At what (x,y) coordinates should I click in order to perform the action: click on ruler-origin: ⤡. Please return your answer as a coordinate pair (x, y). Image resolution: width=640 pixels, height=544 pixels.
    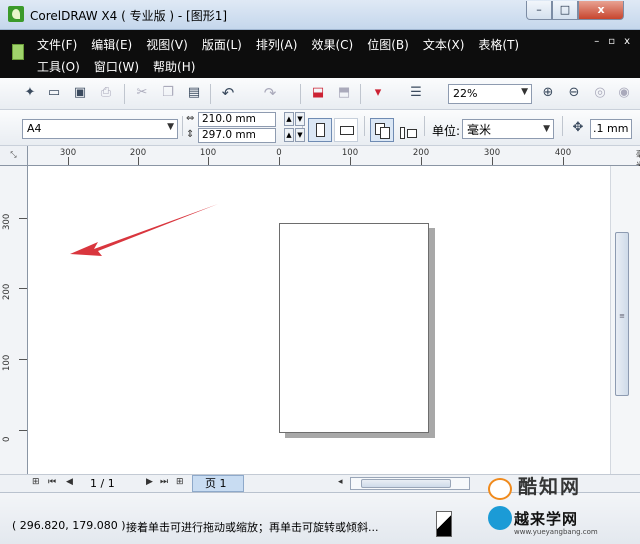
    Looking at the image, I should click on (14, 156).